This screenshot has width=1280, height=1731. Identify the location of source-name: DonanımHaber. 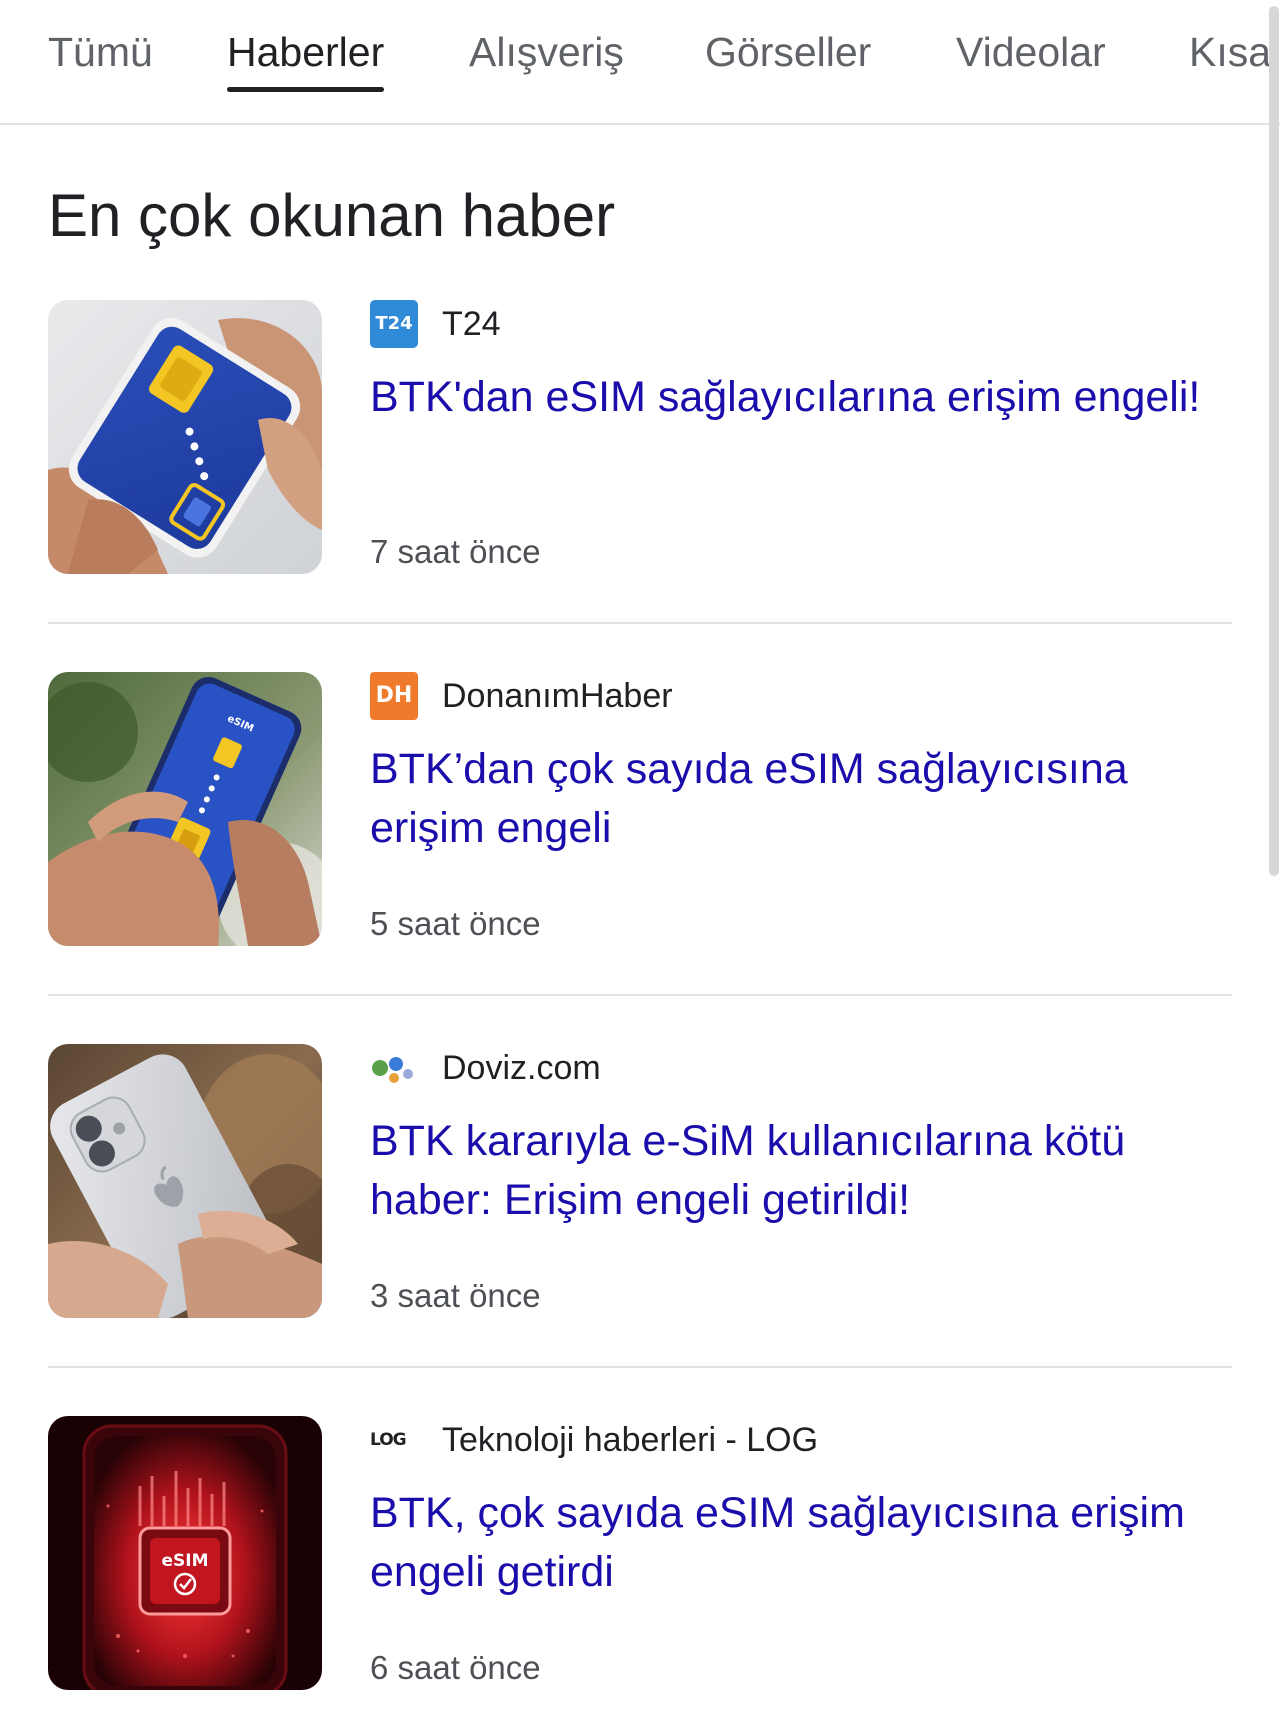
(557, 696).